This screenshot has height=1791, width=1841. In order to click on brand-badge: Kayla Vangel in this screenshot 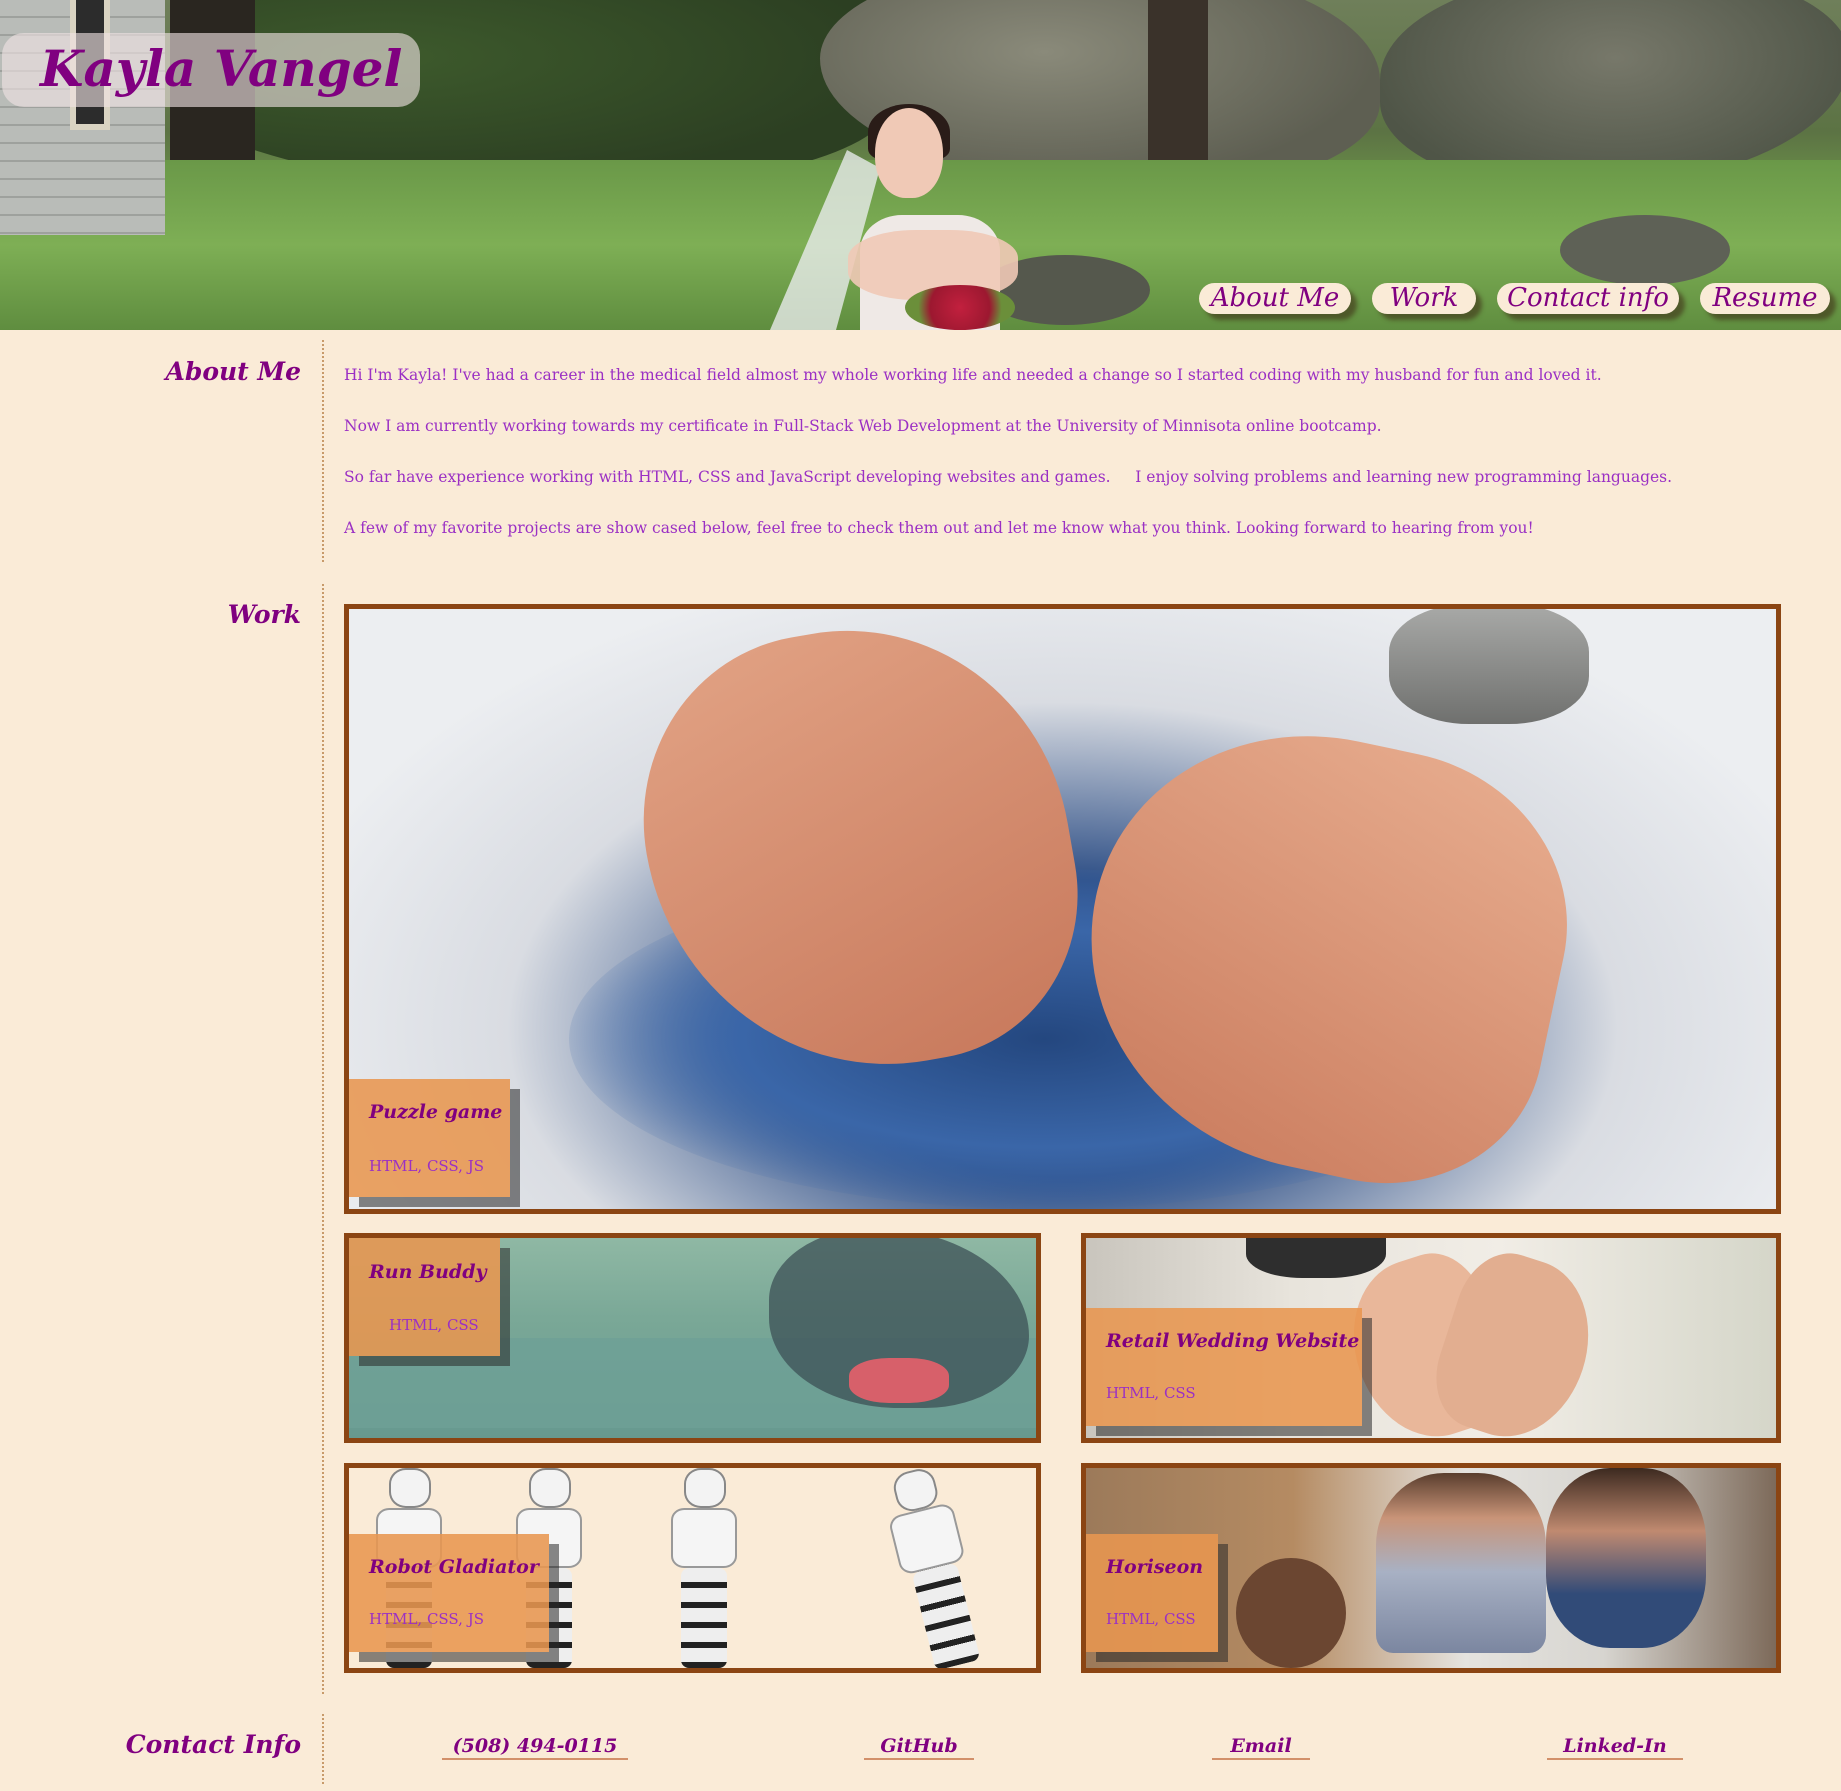, I will do `click(211, 70)`.